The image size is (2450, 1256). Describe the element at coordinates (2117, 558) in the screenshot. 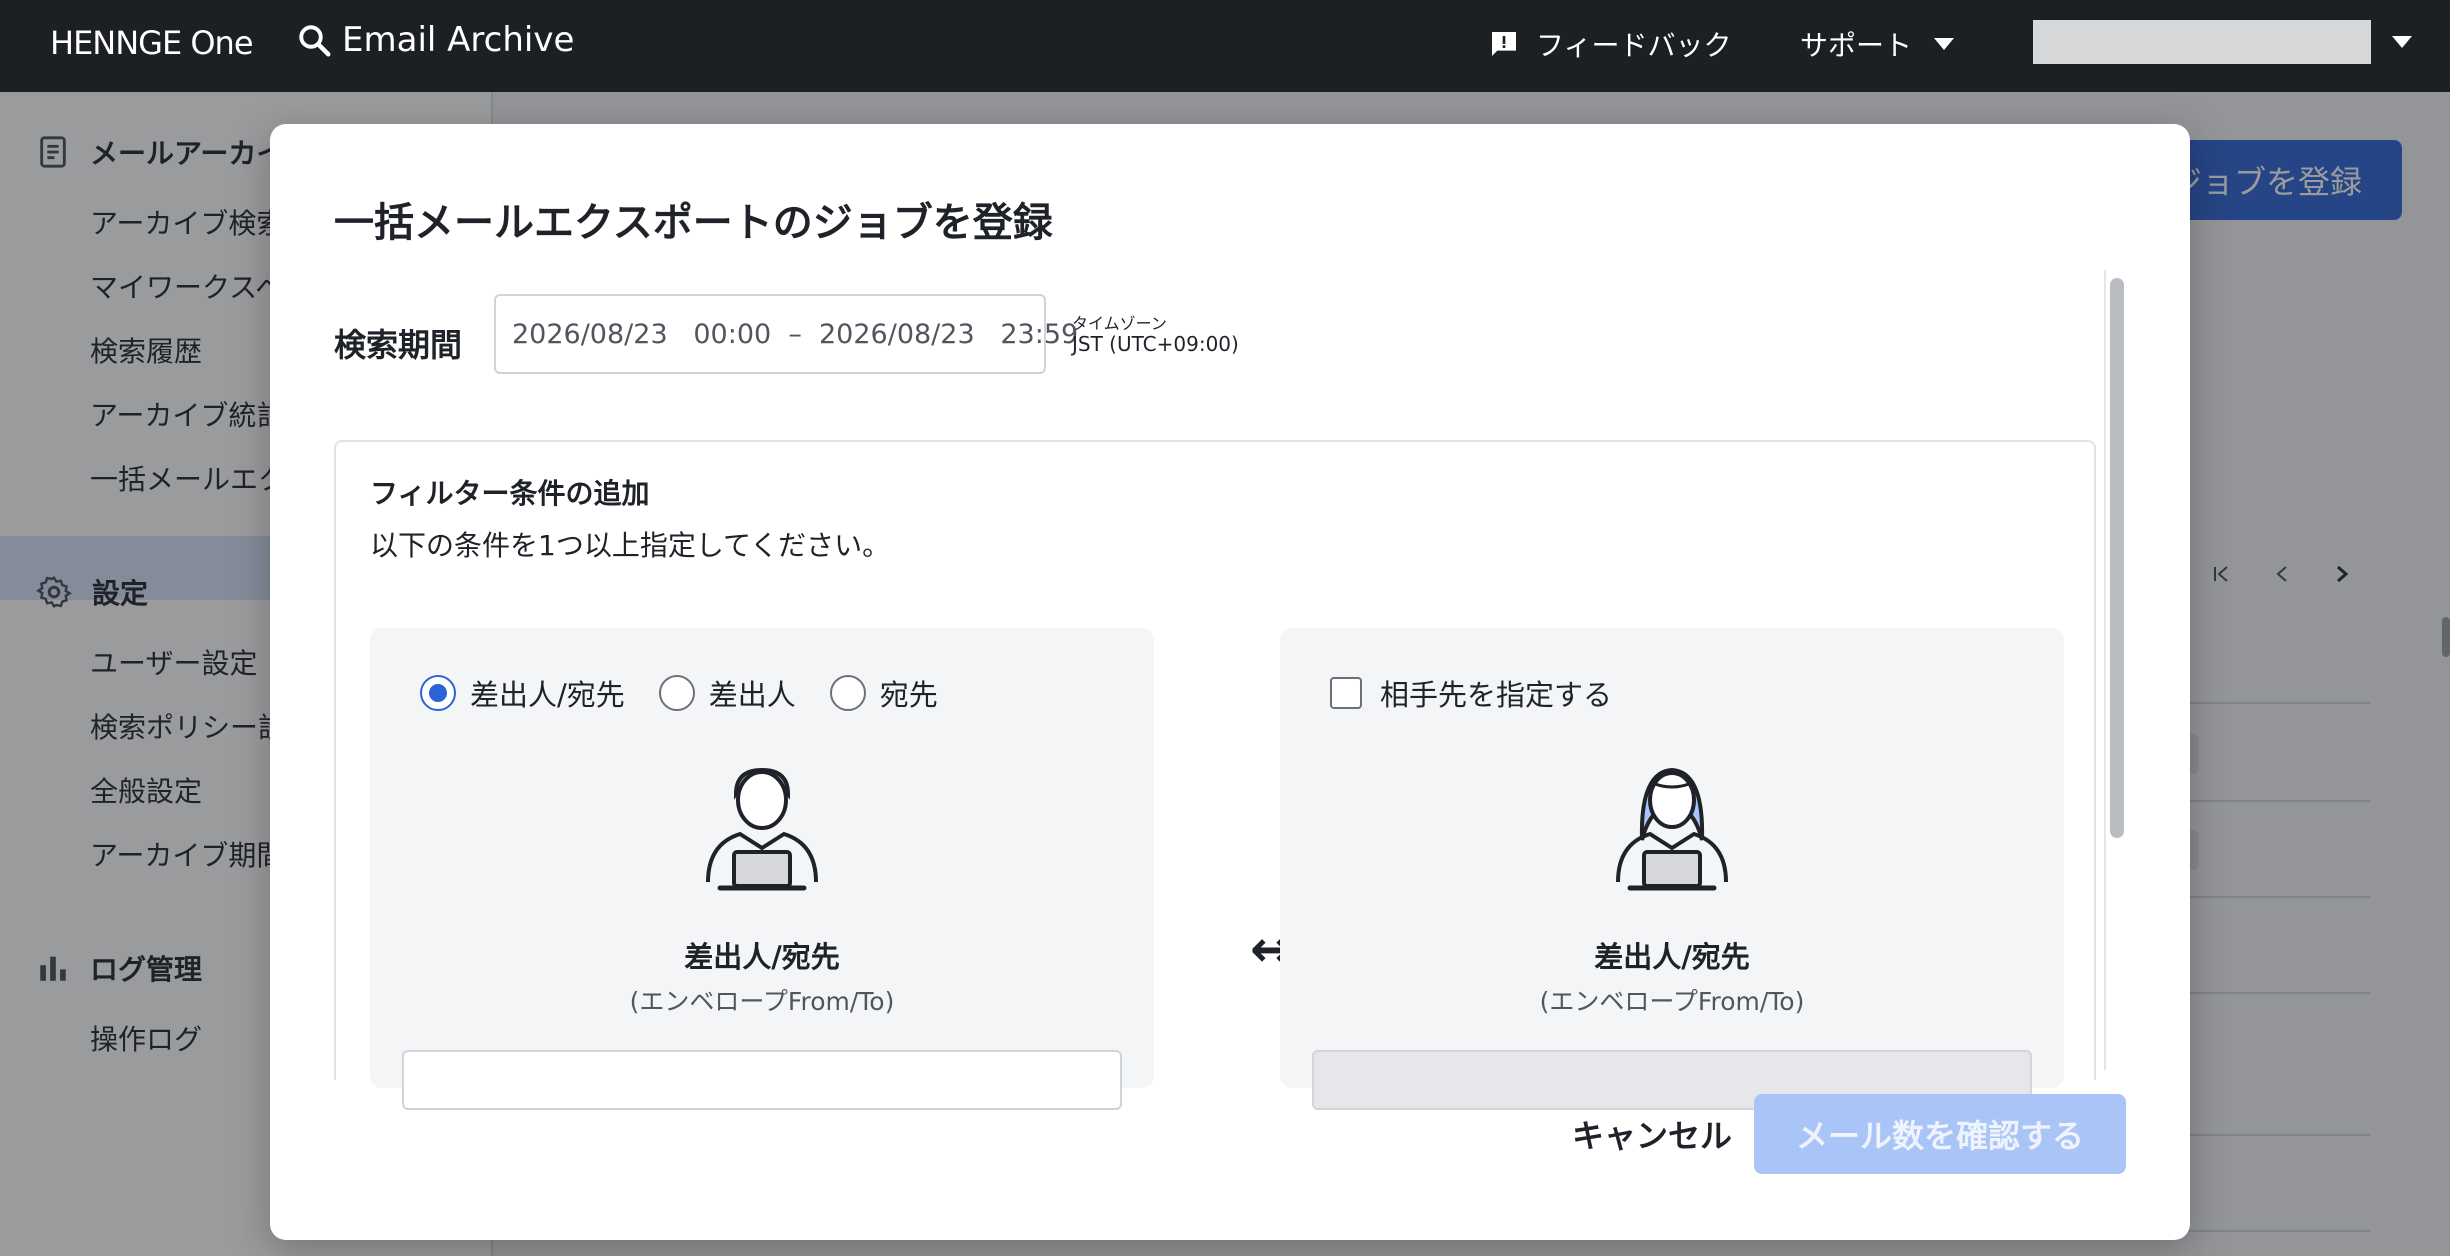

I see `dialog-scrollbar` at that location.